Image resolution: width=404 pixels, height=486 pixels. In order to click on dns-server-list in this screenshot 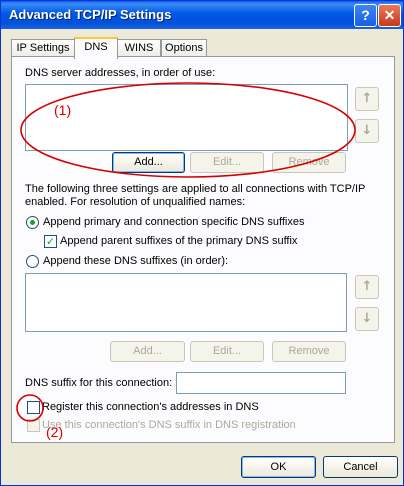, I will do `click(186, 117)`.